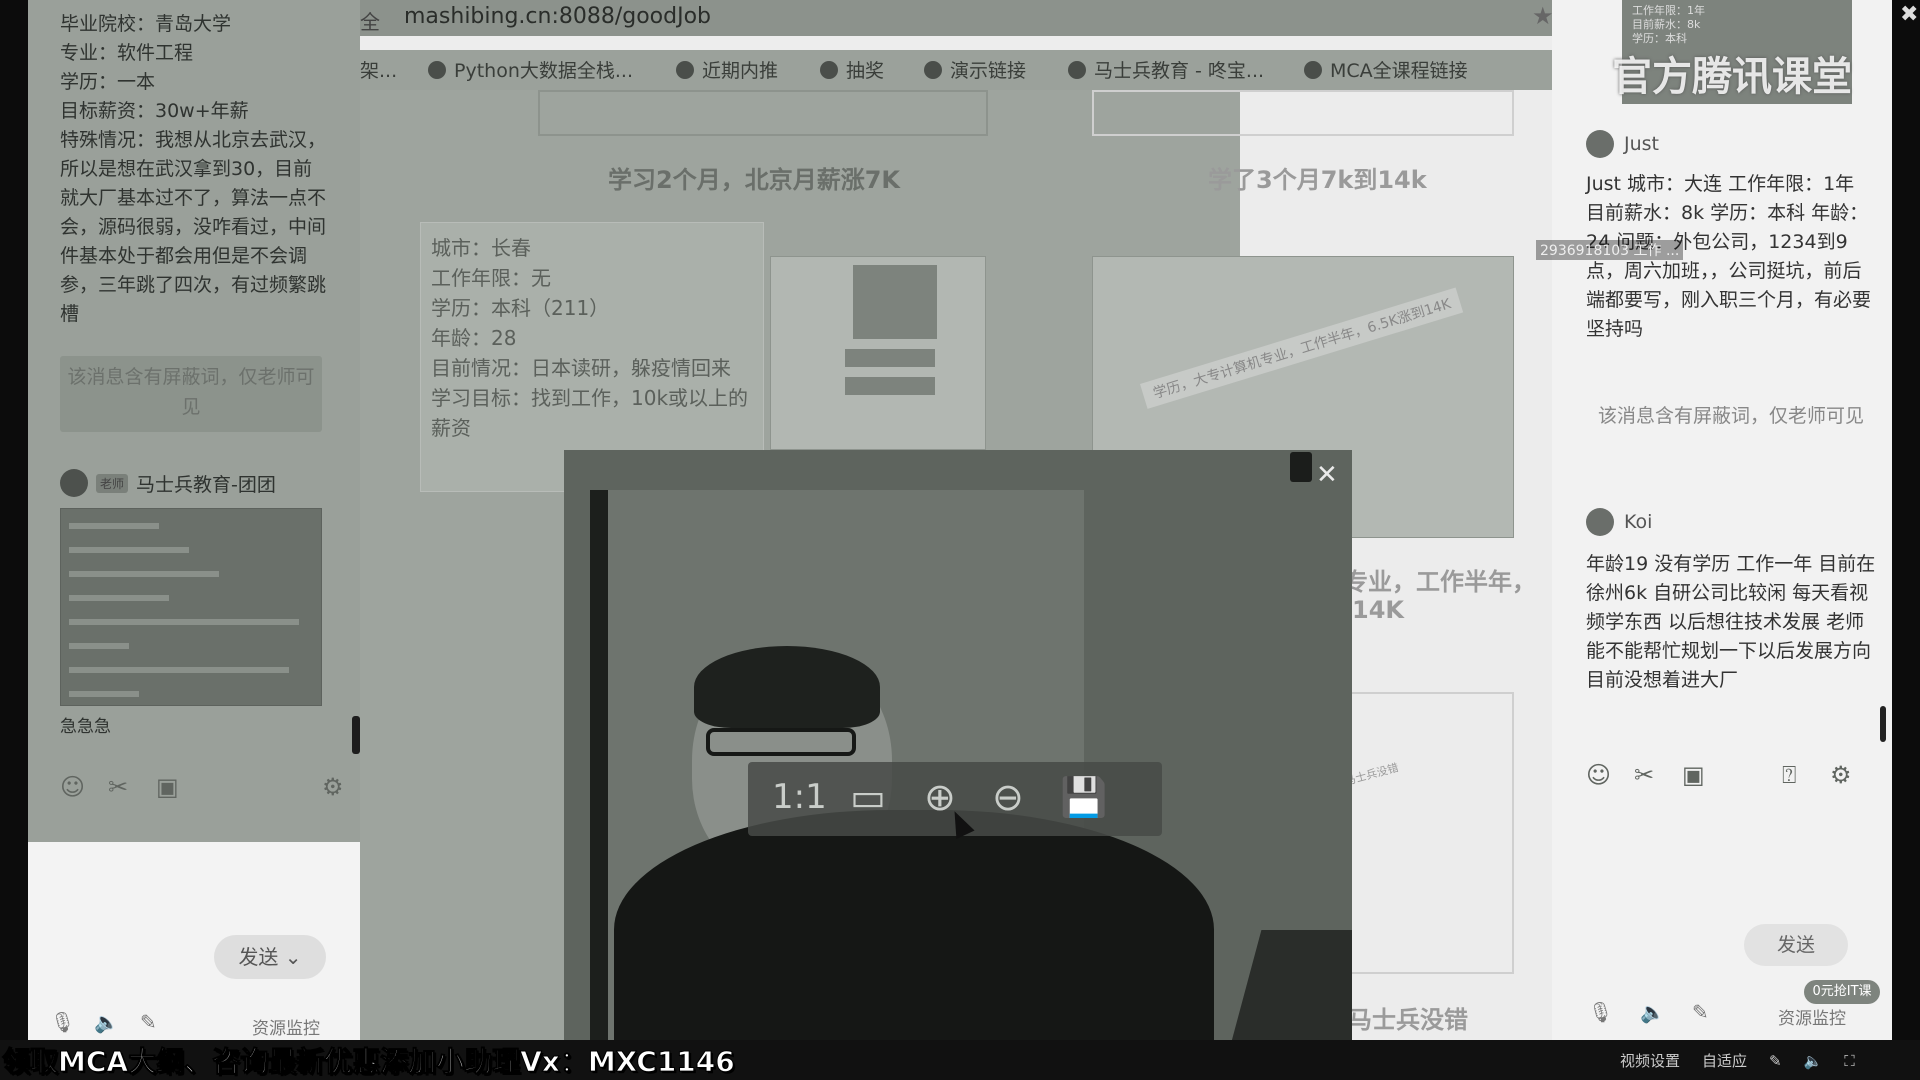 This screenshot has width=1920, height=1080. Describe the element at coordinates (1440, 582) in the screenshot. I see `success-story-headline: 专业，工作半年，` at that location.